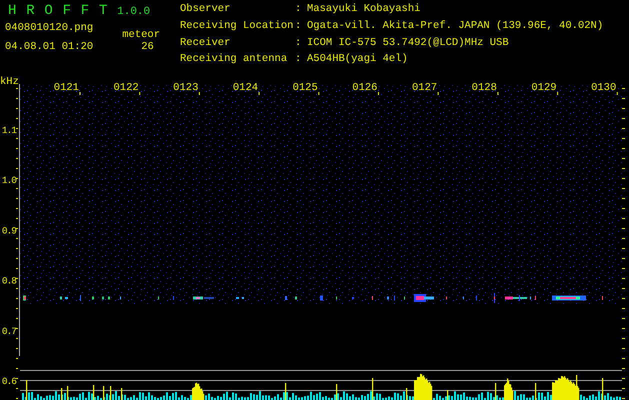 The width and height of the screenshot is (629, 400). I want to click on info-label: Receiving Location, so click(237, 27).